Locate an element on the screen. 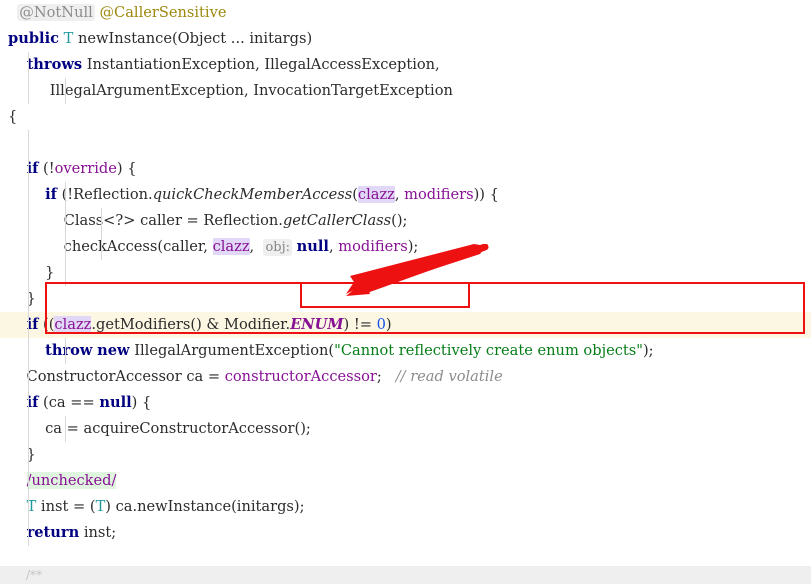 This screenshot has height=584, width=811. line-close-inner: } is located at coordinates (405, 273).